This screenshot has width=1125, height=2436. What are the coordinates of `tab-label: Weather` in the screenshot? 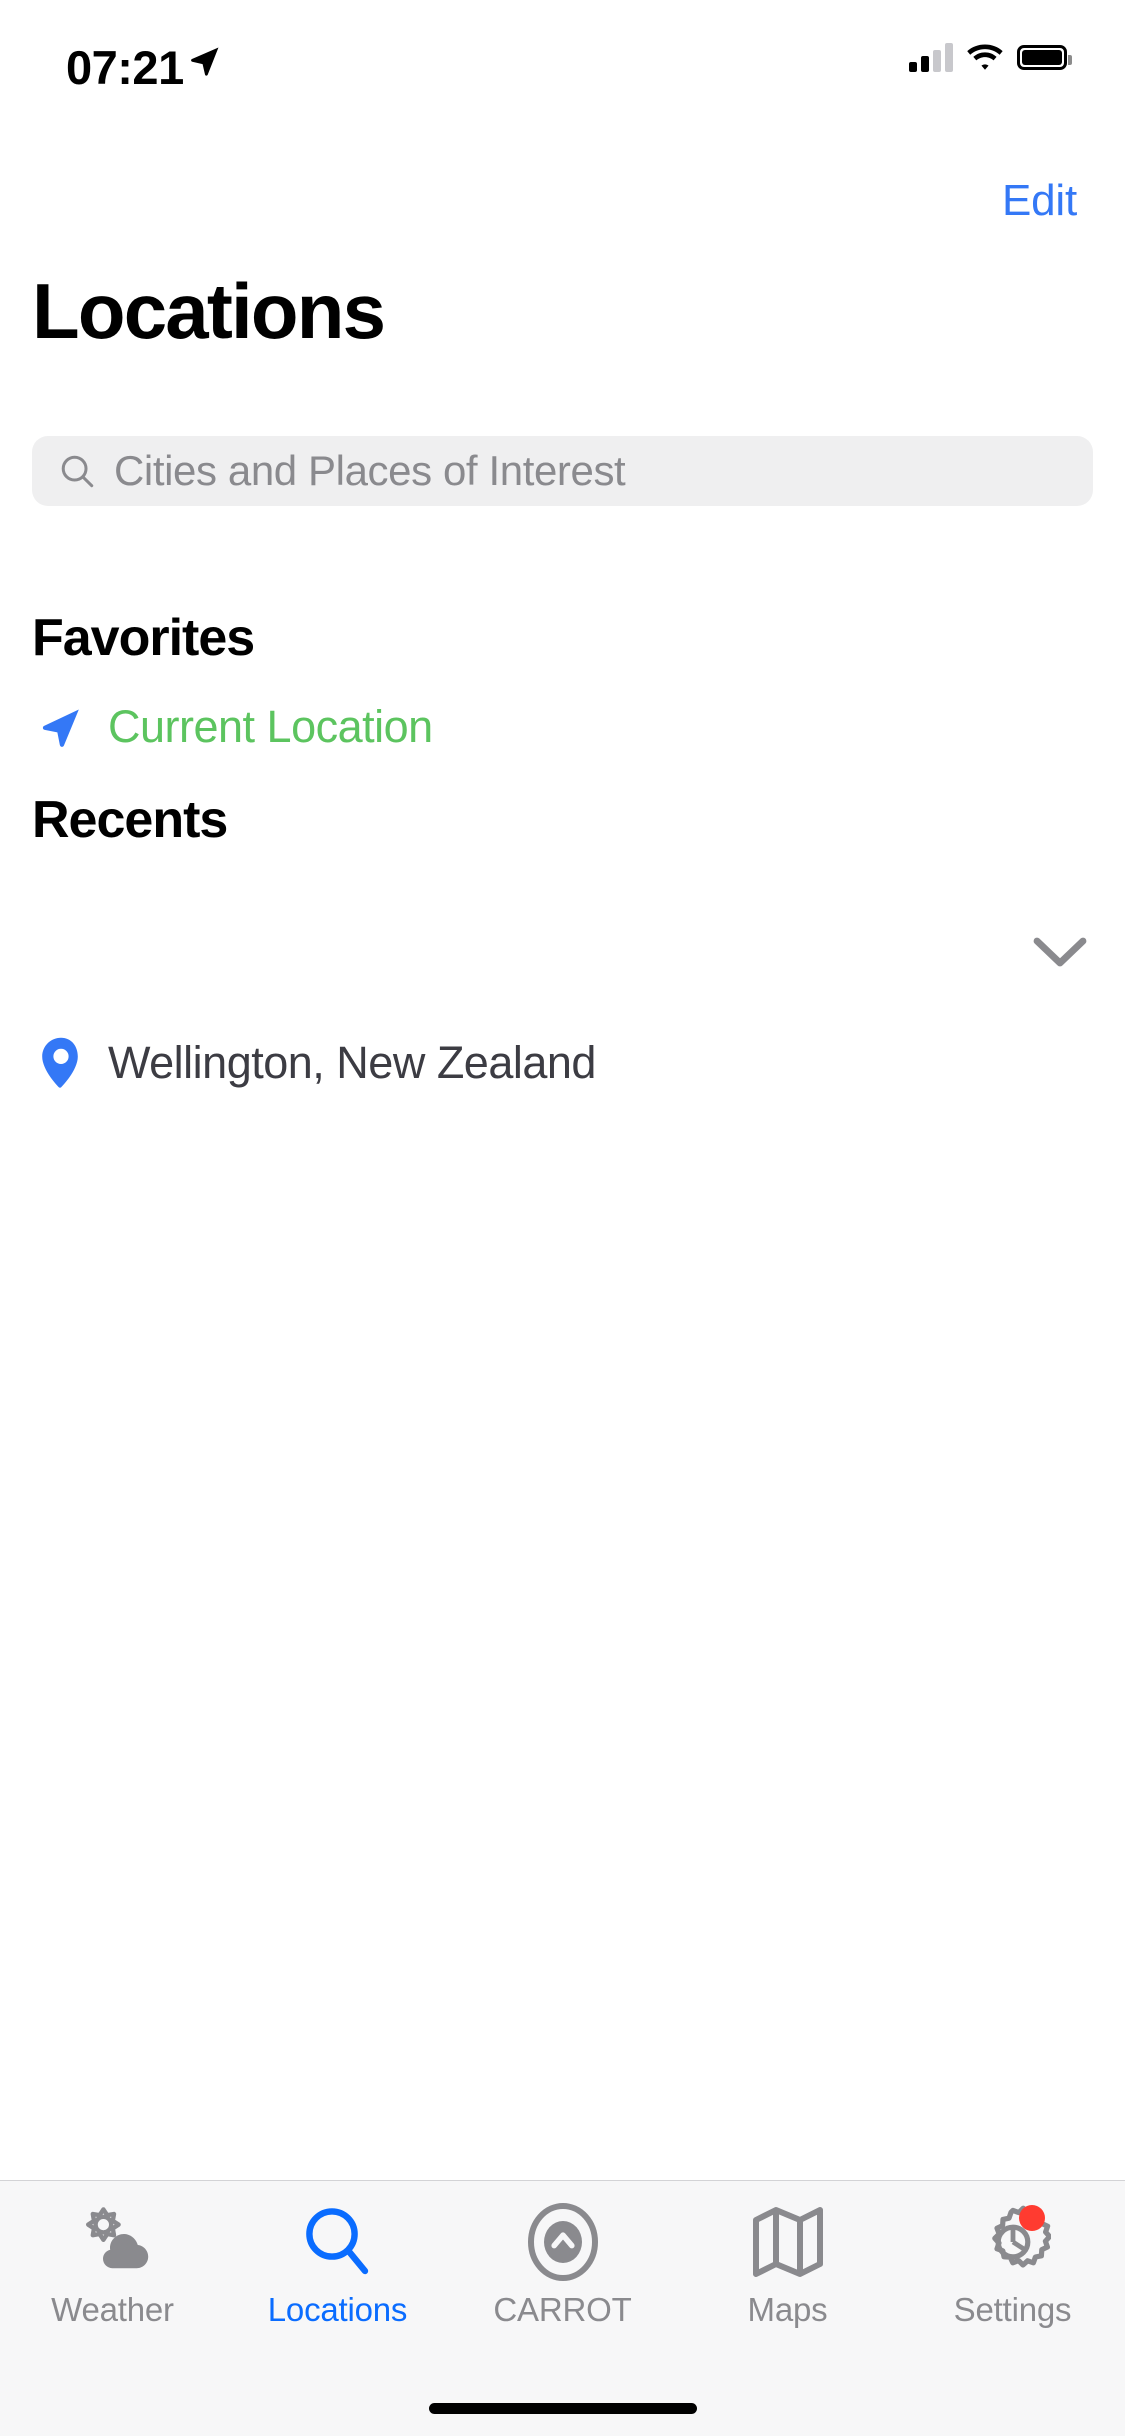 It's located at (112, 2309).